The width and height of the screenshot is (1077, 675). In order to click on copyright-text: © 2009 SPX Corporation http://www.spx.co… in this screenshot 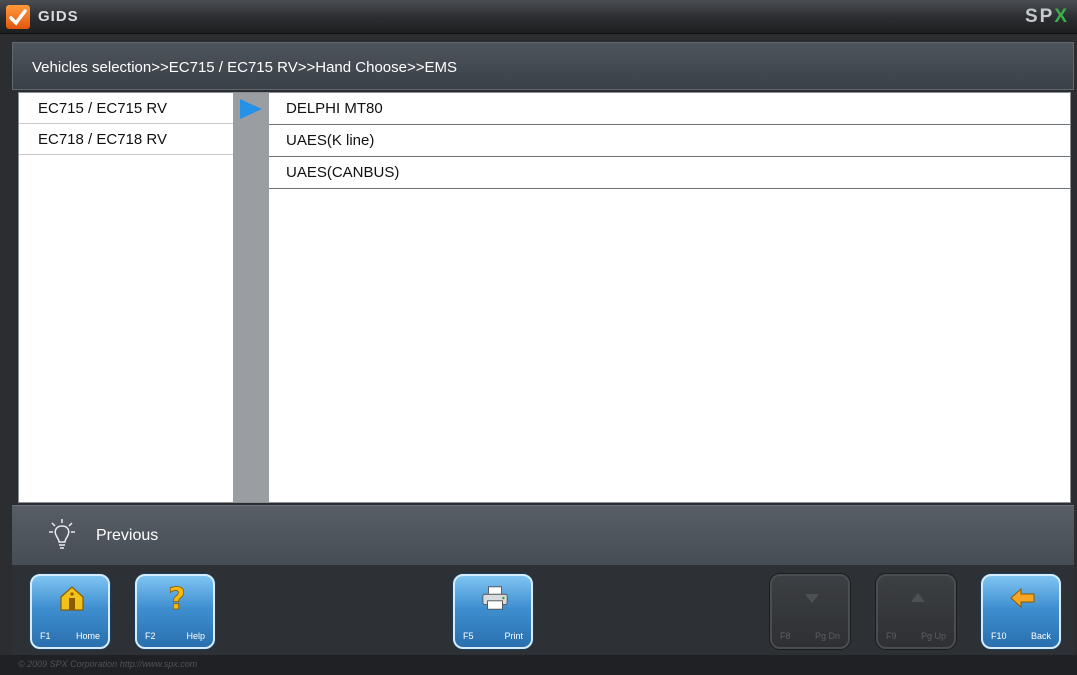, I will do `click(108, 664)`.